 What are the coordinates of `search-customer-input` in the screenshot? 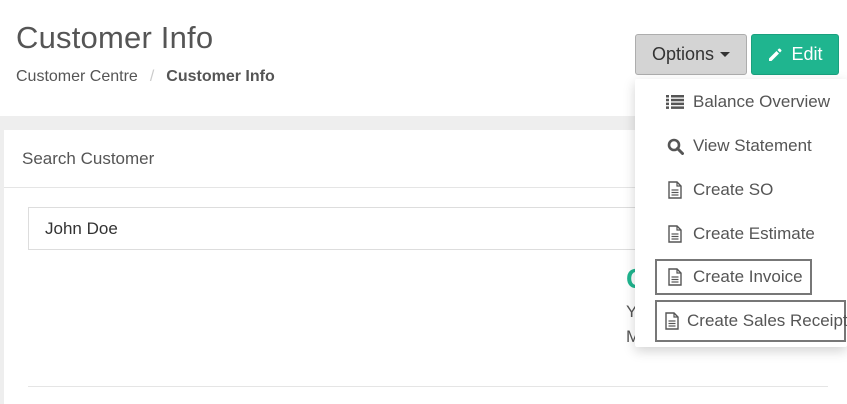 It's located at (348, 228).